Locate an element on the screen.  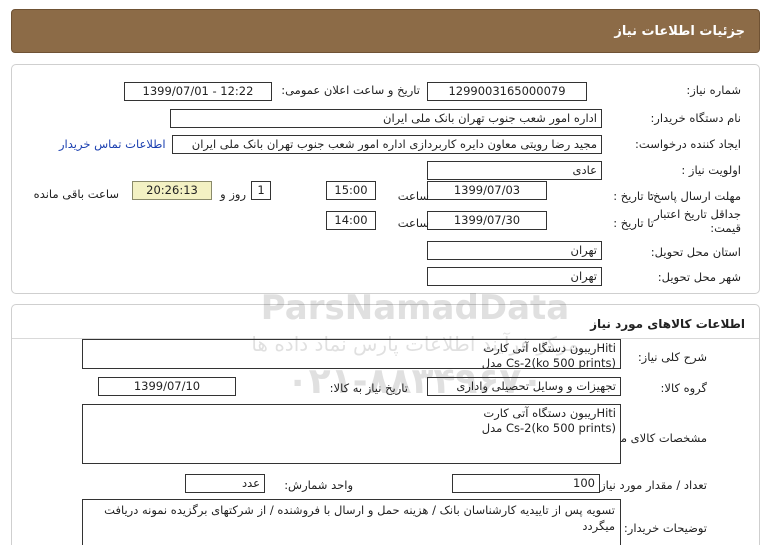
qty-label: تعداد / مقدار مورد نیاز: is located at coordinates (651, 485).